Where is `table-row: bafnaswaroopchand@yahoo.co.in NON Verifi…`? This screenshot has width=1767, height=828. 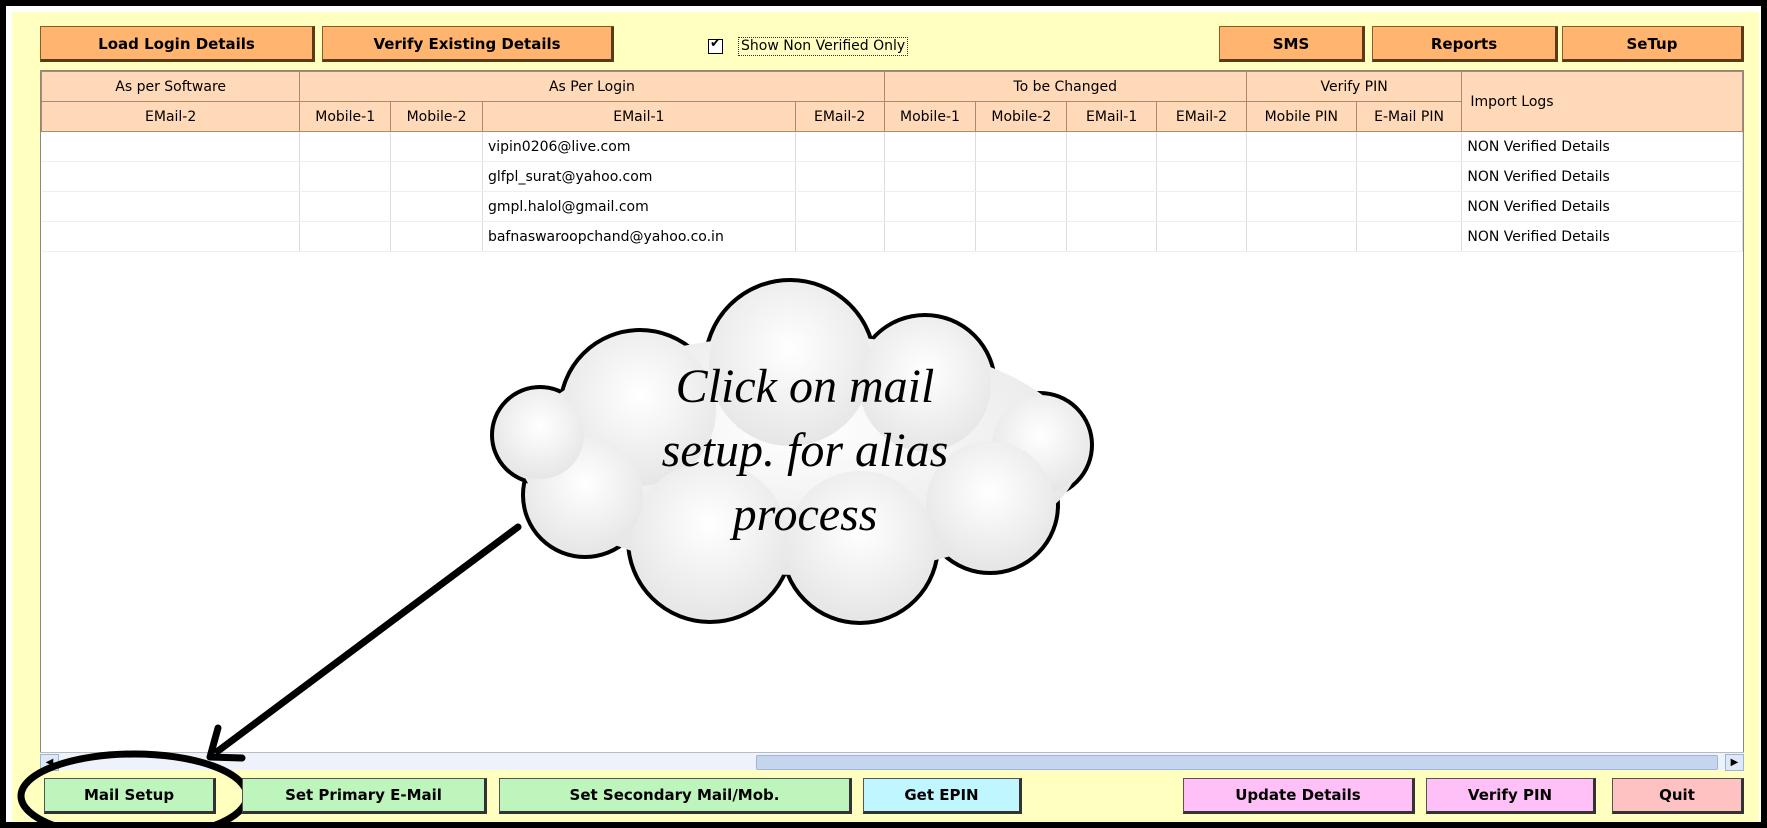 table-row: bafnaswaroopchand@yahoo.co.in NON Verifi… is located at coordinates (892, 236).